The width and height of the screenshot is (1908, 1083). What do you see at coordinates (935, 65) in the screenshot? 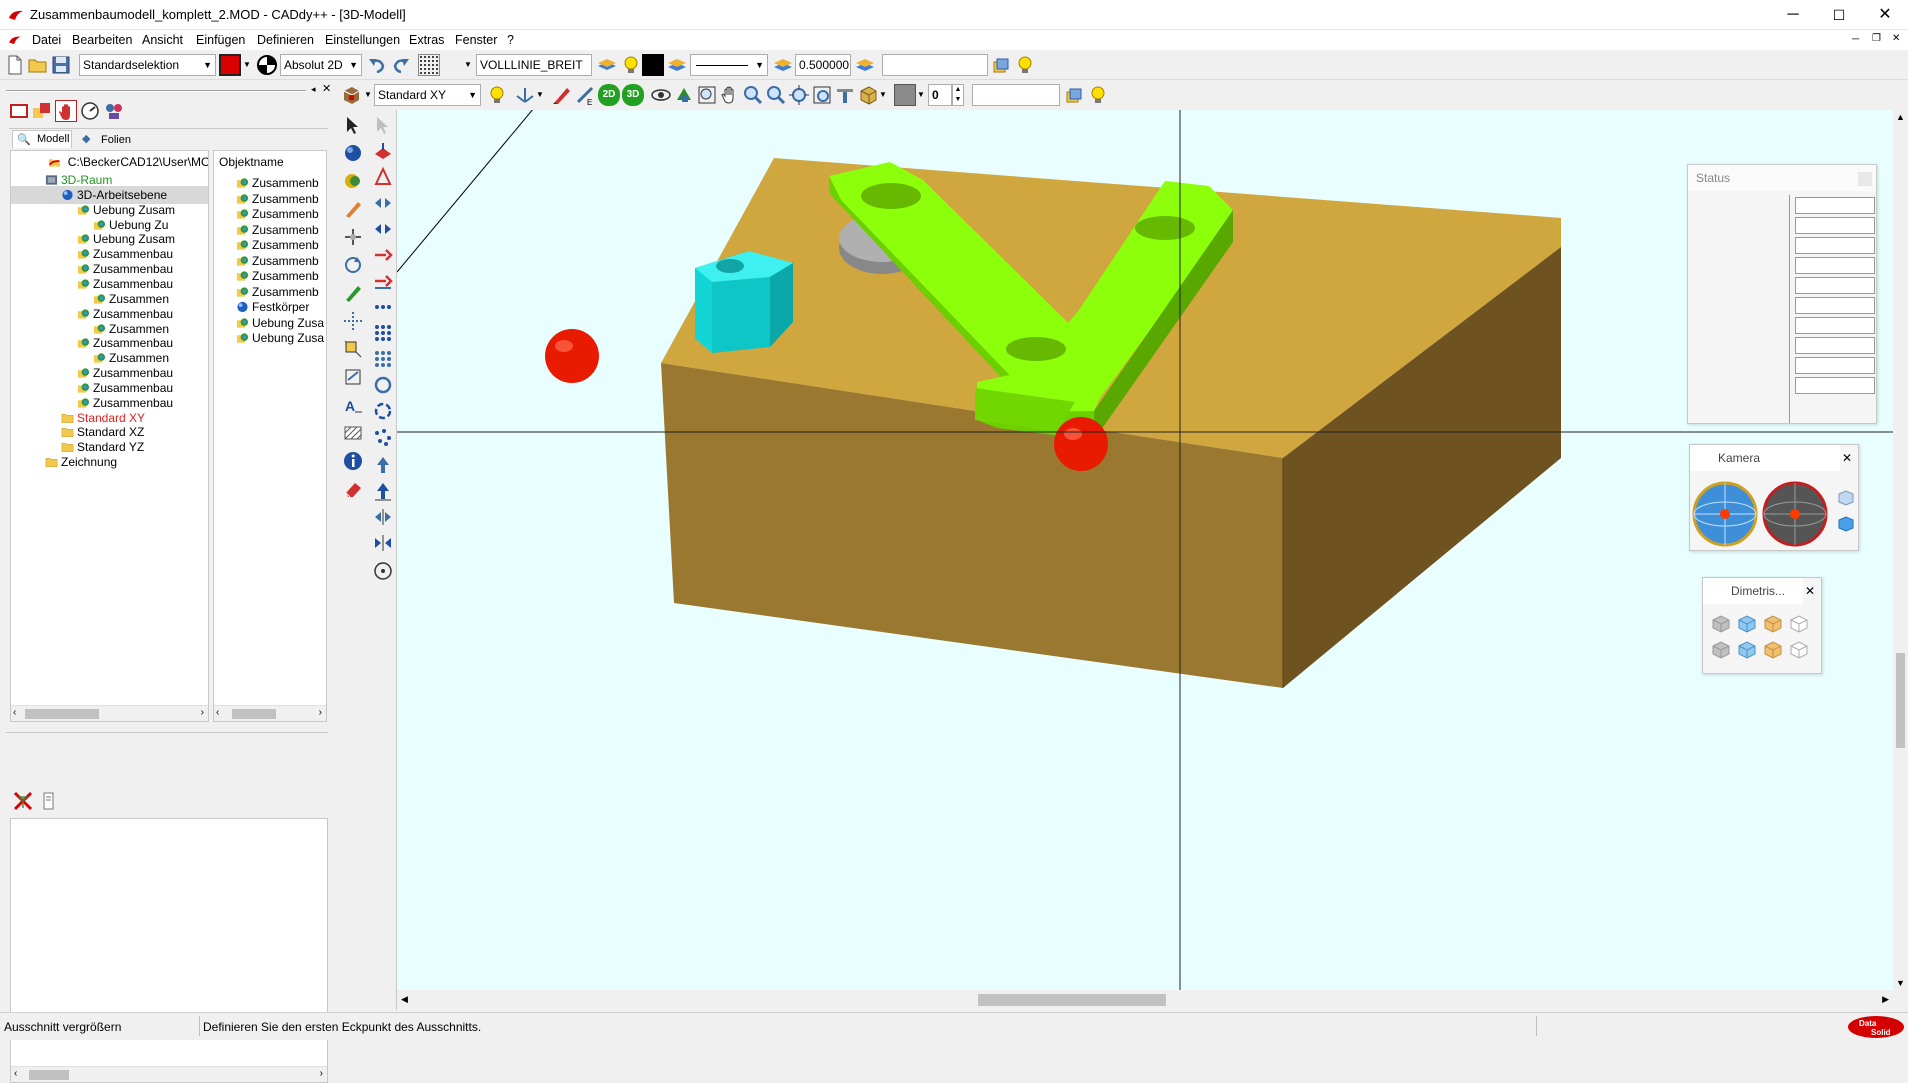
I see `extra-input-field` at bounding box center [935, 65].